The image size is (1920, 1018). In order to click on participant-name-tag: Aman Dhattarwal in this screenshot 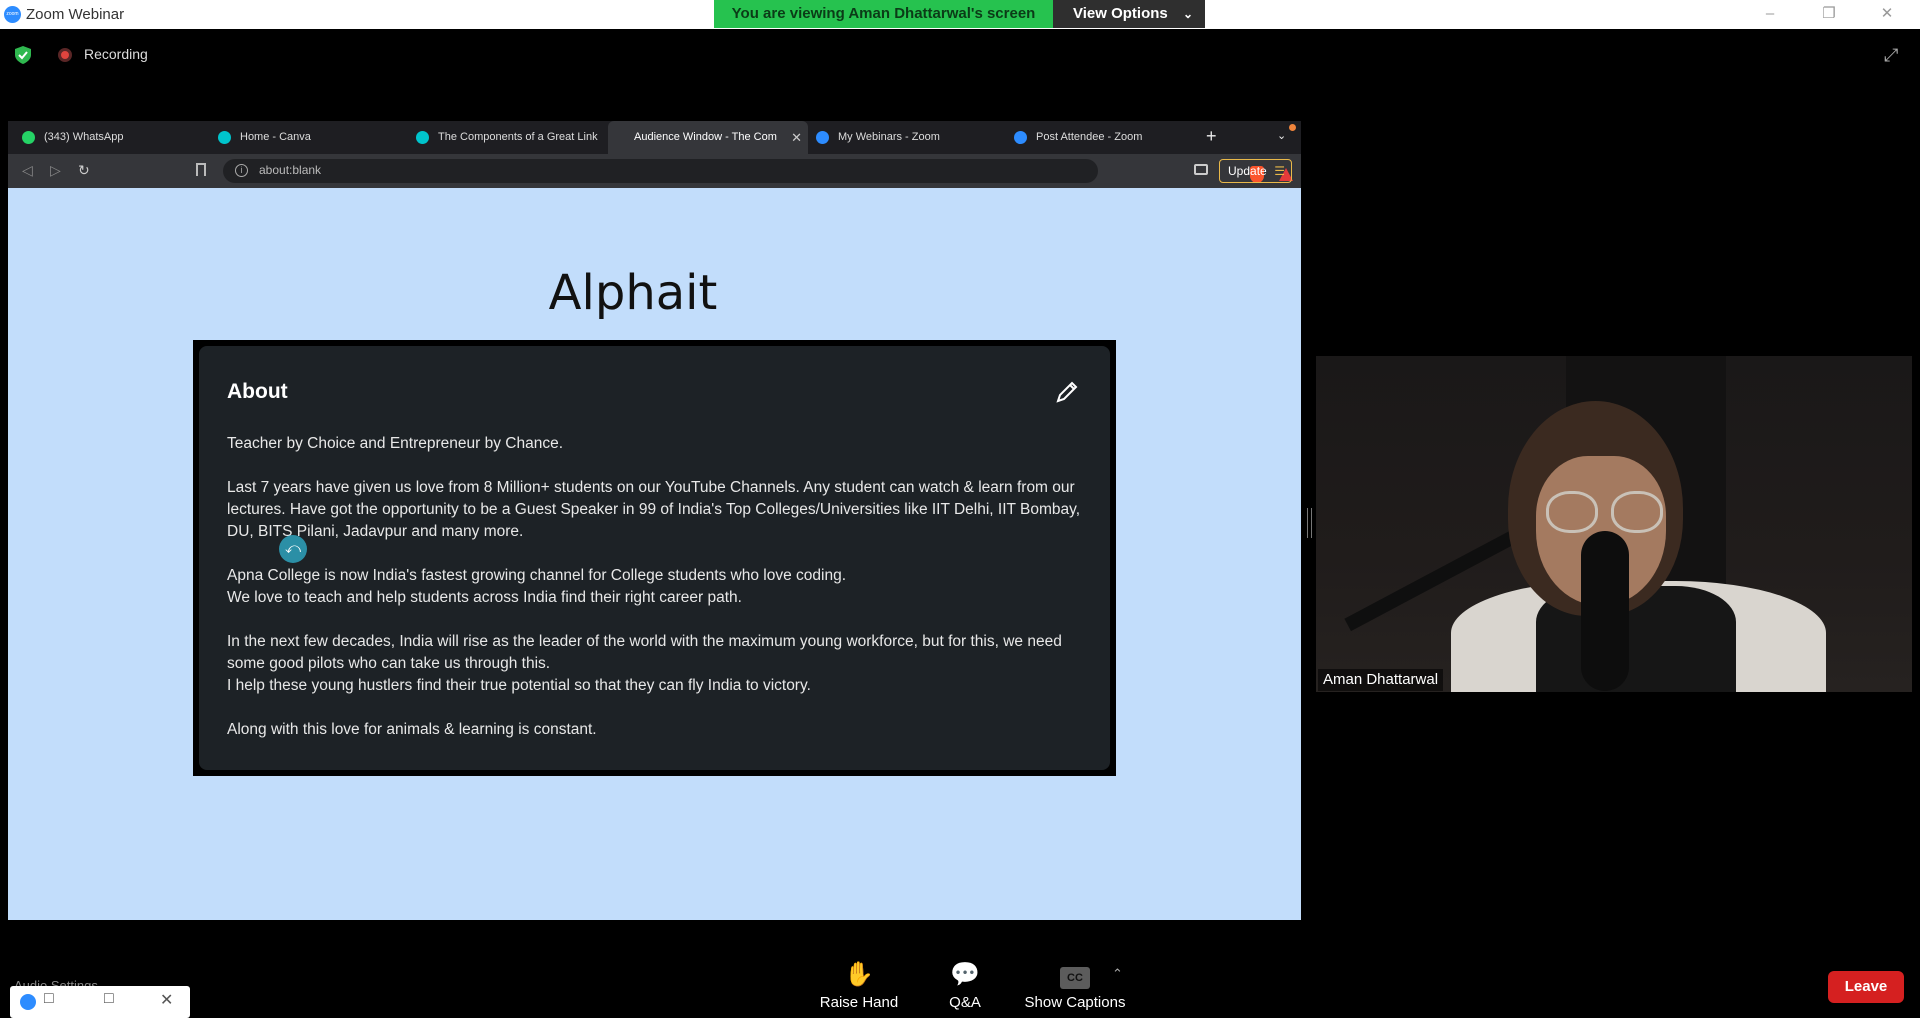, I will do `click(1381, 680)`.